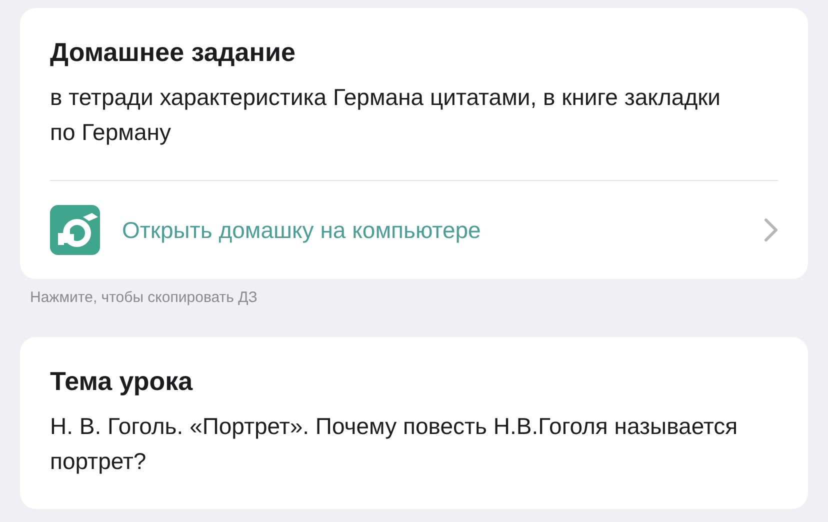  What do you see at coordinates (771, 230) in the screenshot?
I see `chevron-right-icon` at bounding box center [771, 230].